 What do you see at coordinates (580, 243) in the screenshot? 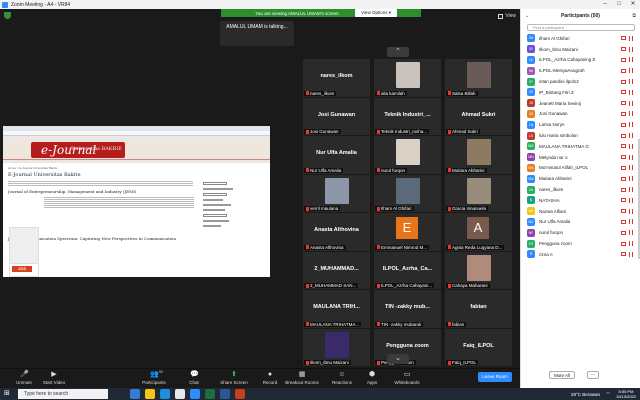
I see `participant-row: PZ Pengguna zoom` at bounding box center [580, 243].